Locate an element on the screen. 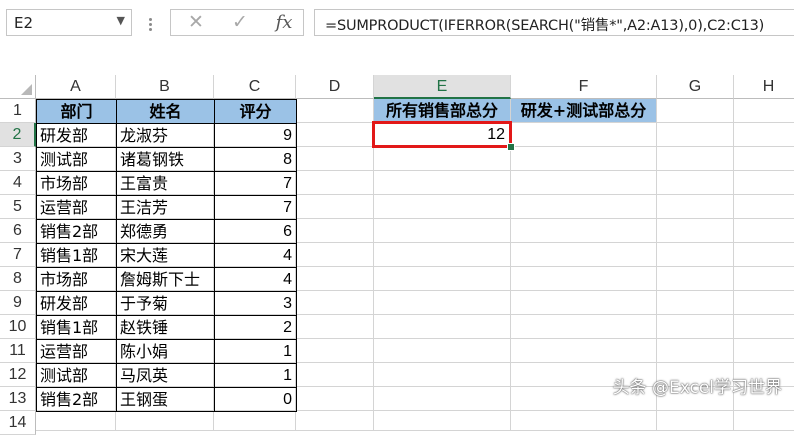  dept-cell: 研发部 is located at coordinates (76, 135).